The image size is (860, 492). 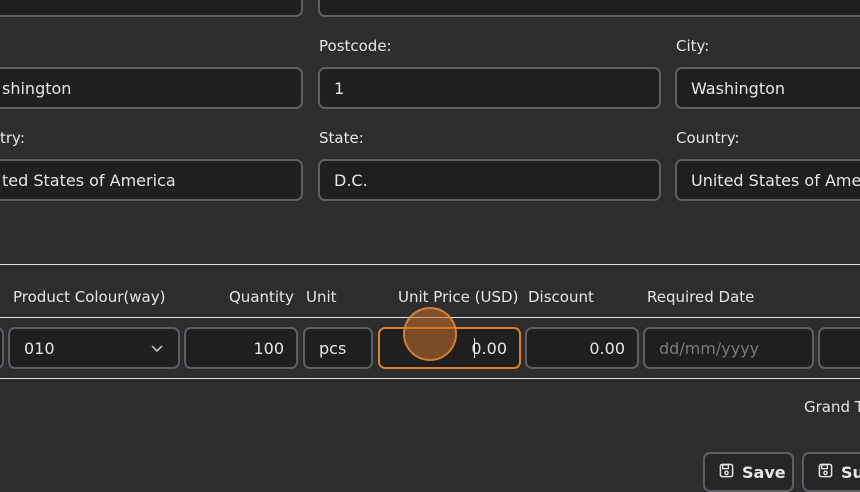 What do you see at coordinates (708, 138) in the screenshot?
I see `country-label: Country:` at bounding box center [708, 138].